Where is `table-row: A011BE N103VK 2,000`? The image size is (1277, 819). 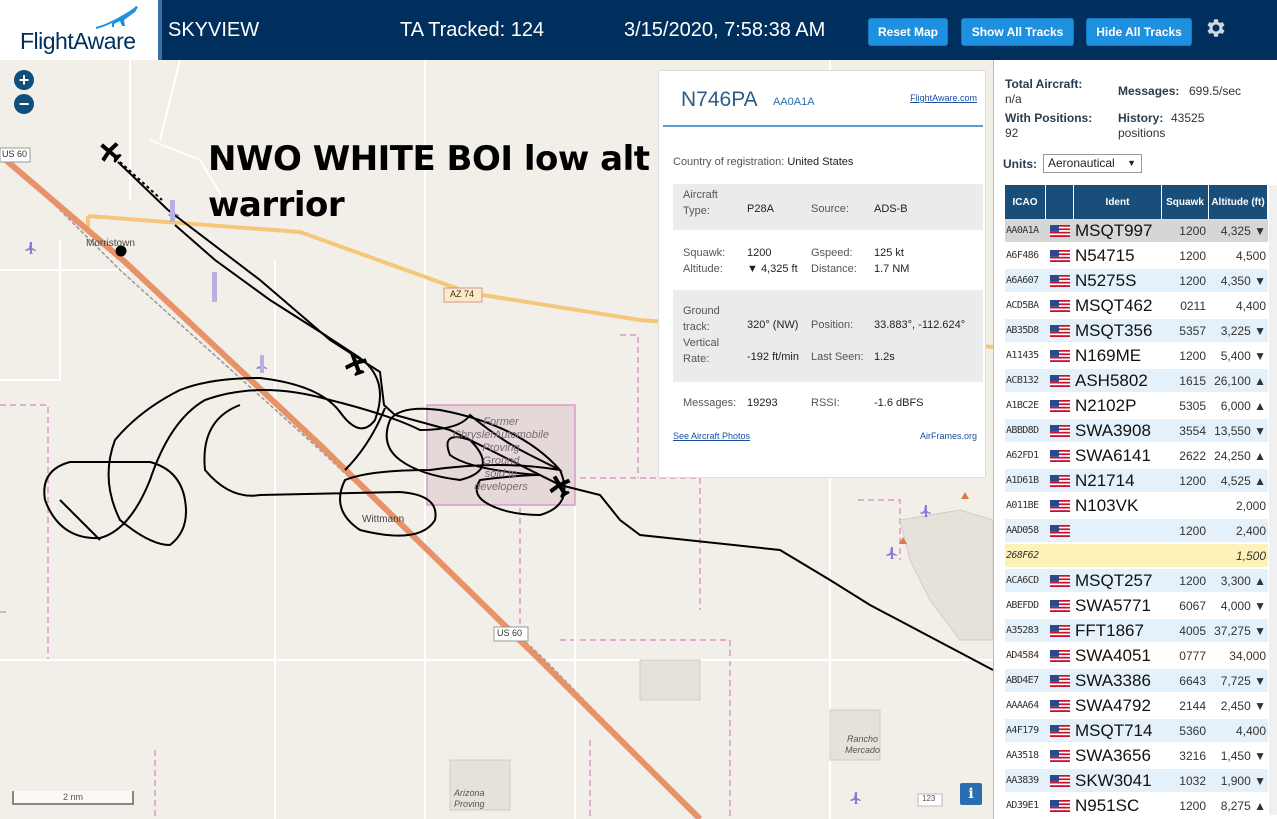 table-row: A011BE N103VK 2,000 is located at coordinates (1136, 506).